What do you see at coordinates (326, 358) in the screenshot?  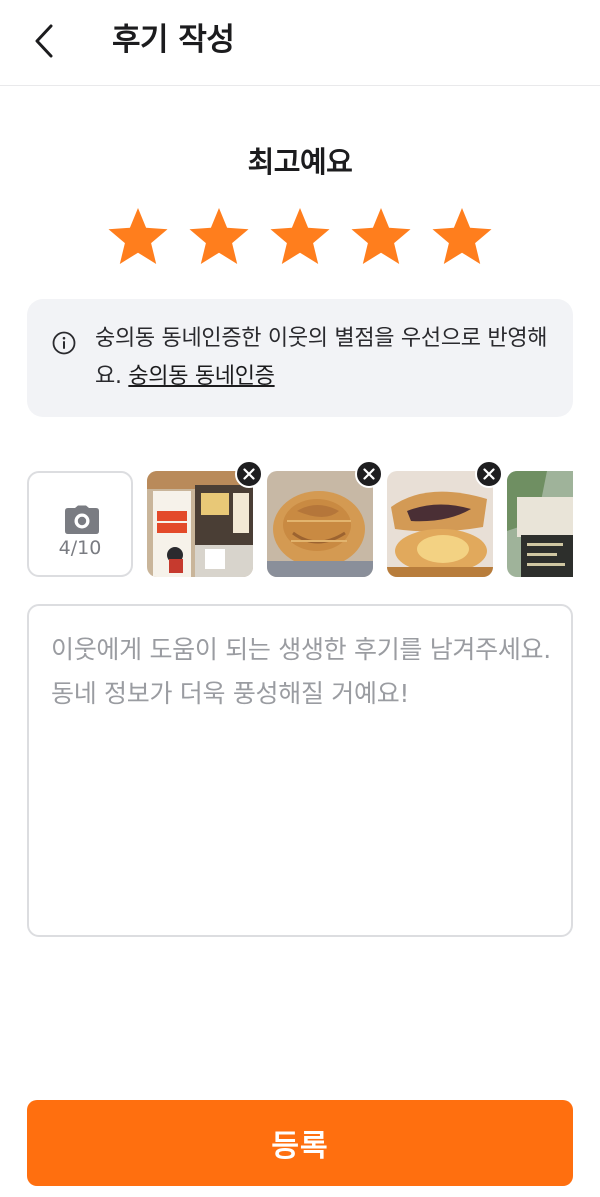 I see `notice-text-block: 숭의동 동네인증한 이웃의 별점을 우선으로 반영해요. 숭의동 동네인증` at bounding box center [326, 358].